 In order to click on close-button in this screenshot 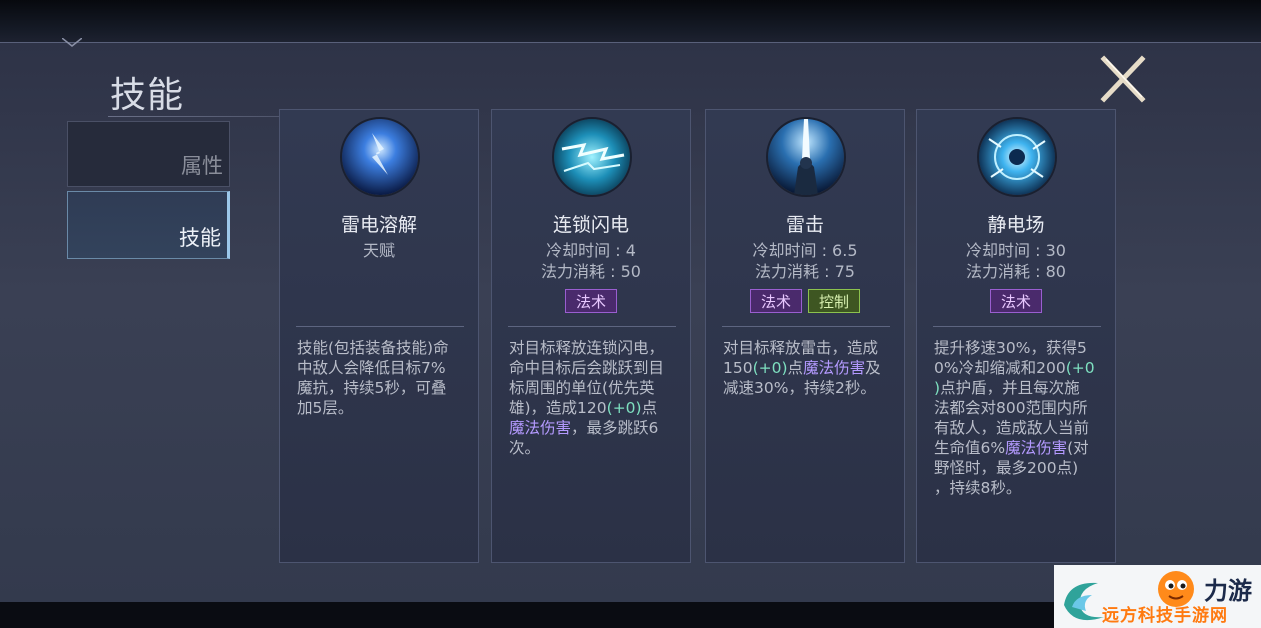, I will do `click(1123, 79)`.